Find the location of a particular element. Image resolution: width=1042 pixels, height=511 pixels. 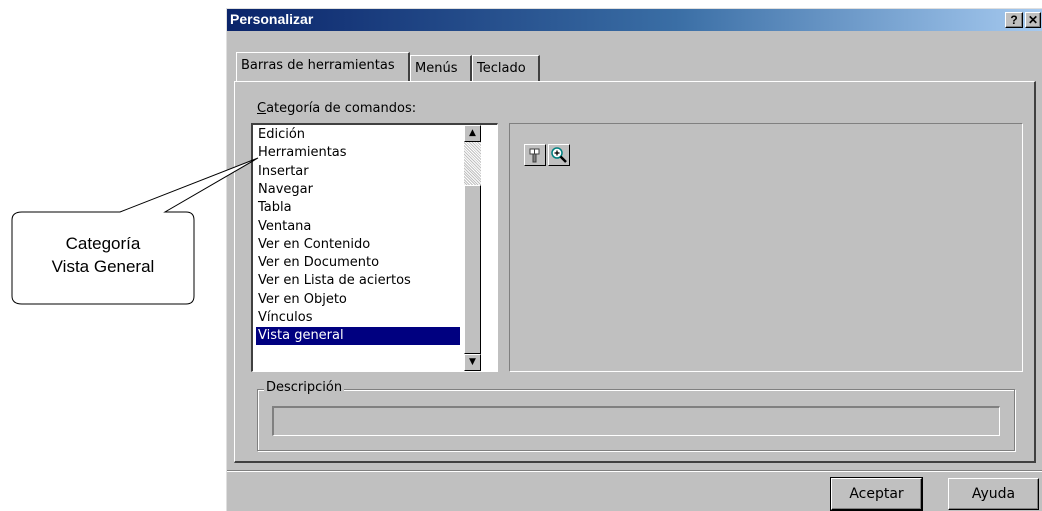

callout-text: Categoría Vista General is located at coordinates (103, 255).